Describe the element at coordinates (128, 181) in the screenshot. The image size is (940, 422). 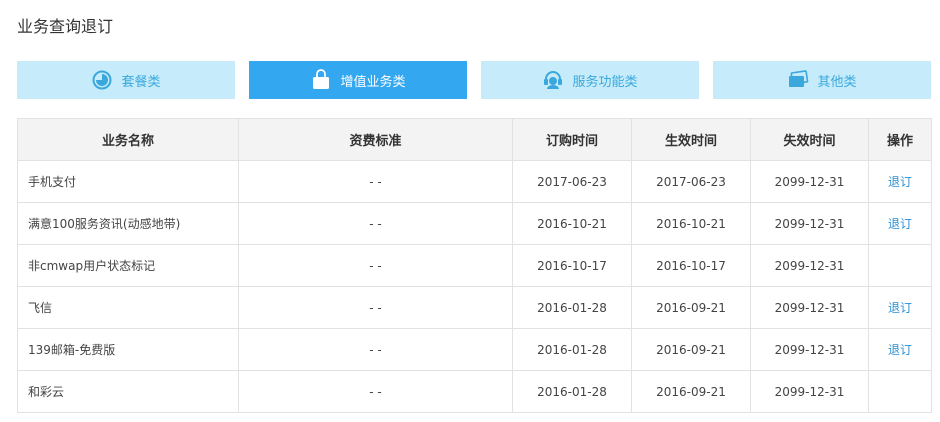
I see `cell-name: 手机支付` at that location.